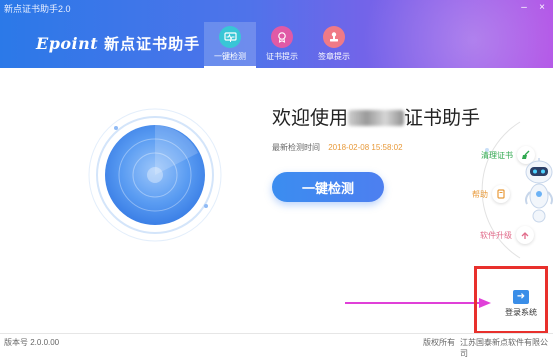 The image size is (553, 359). I want to click on certificate-icon, so click(282, 37).